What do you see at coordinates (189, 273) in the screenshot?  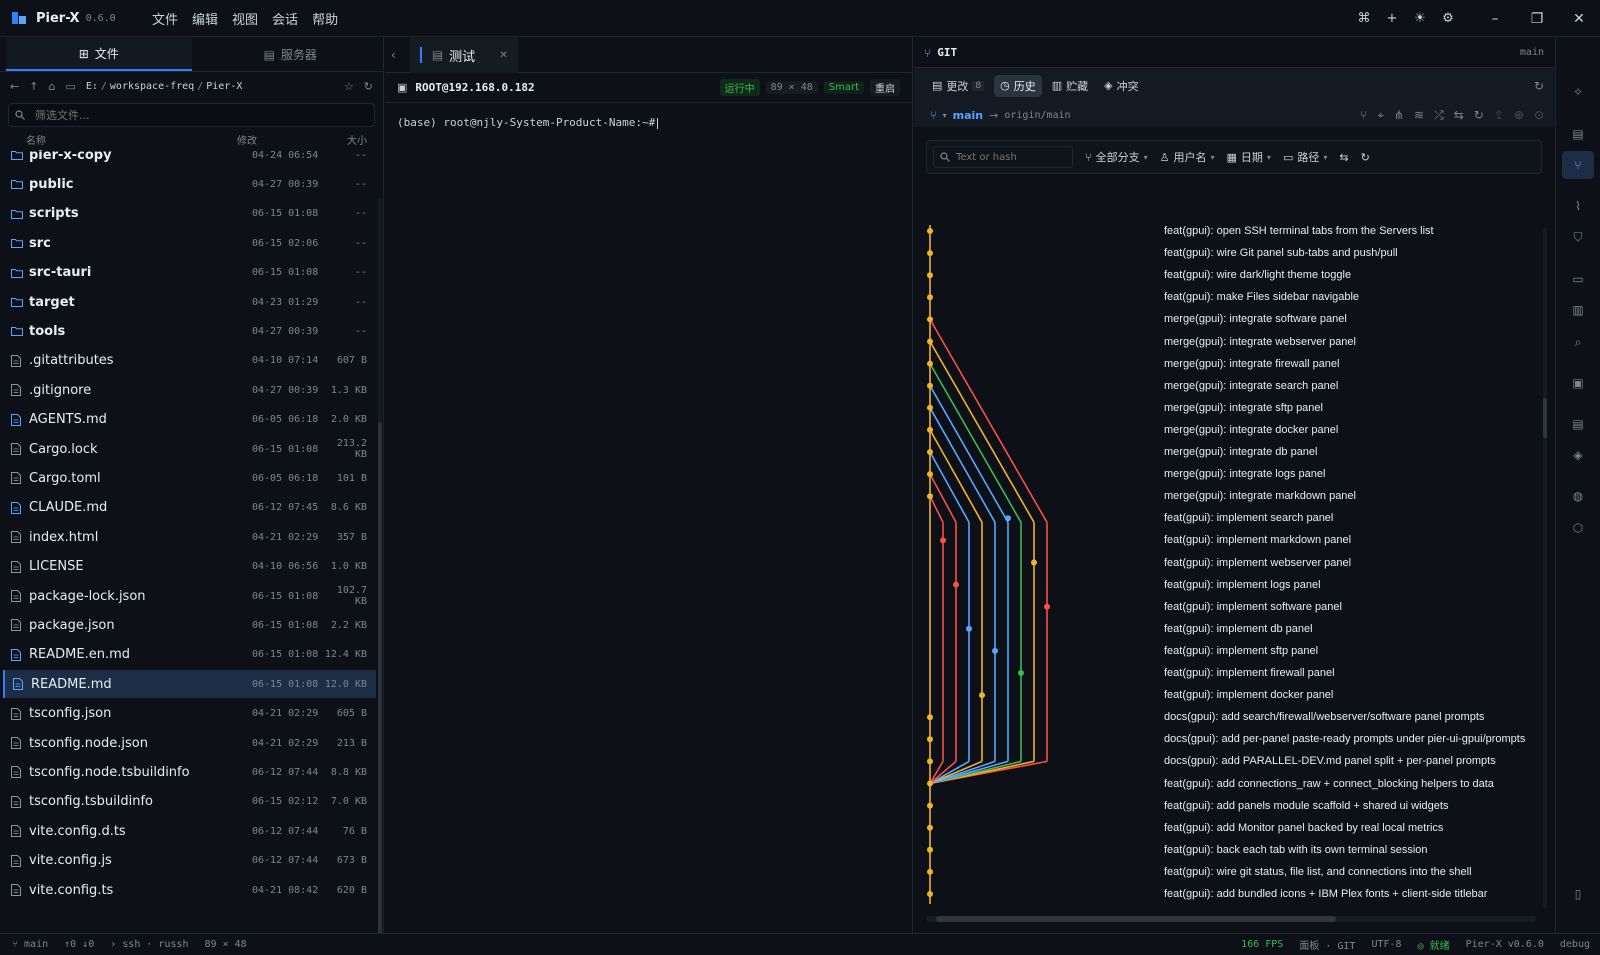 I see `folder-row: src-tauri 06-15 01:08 --` at bounding box center [189, 273].